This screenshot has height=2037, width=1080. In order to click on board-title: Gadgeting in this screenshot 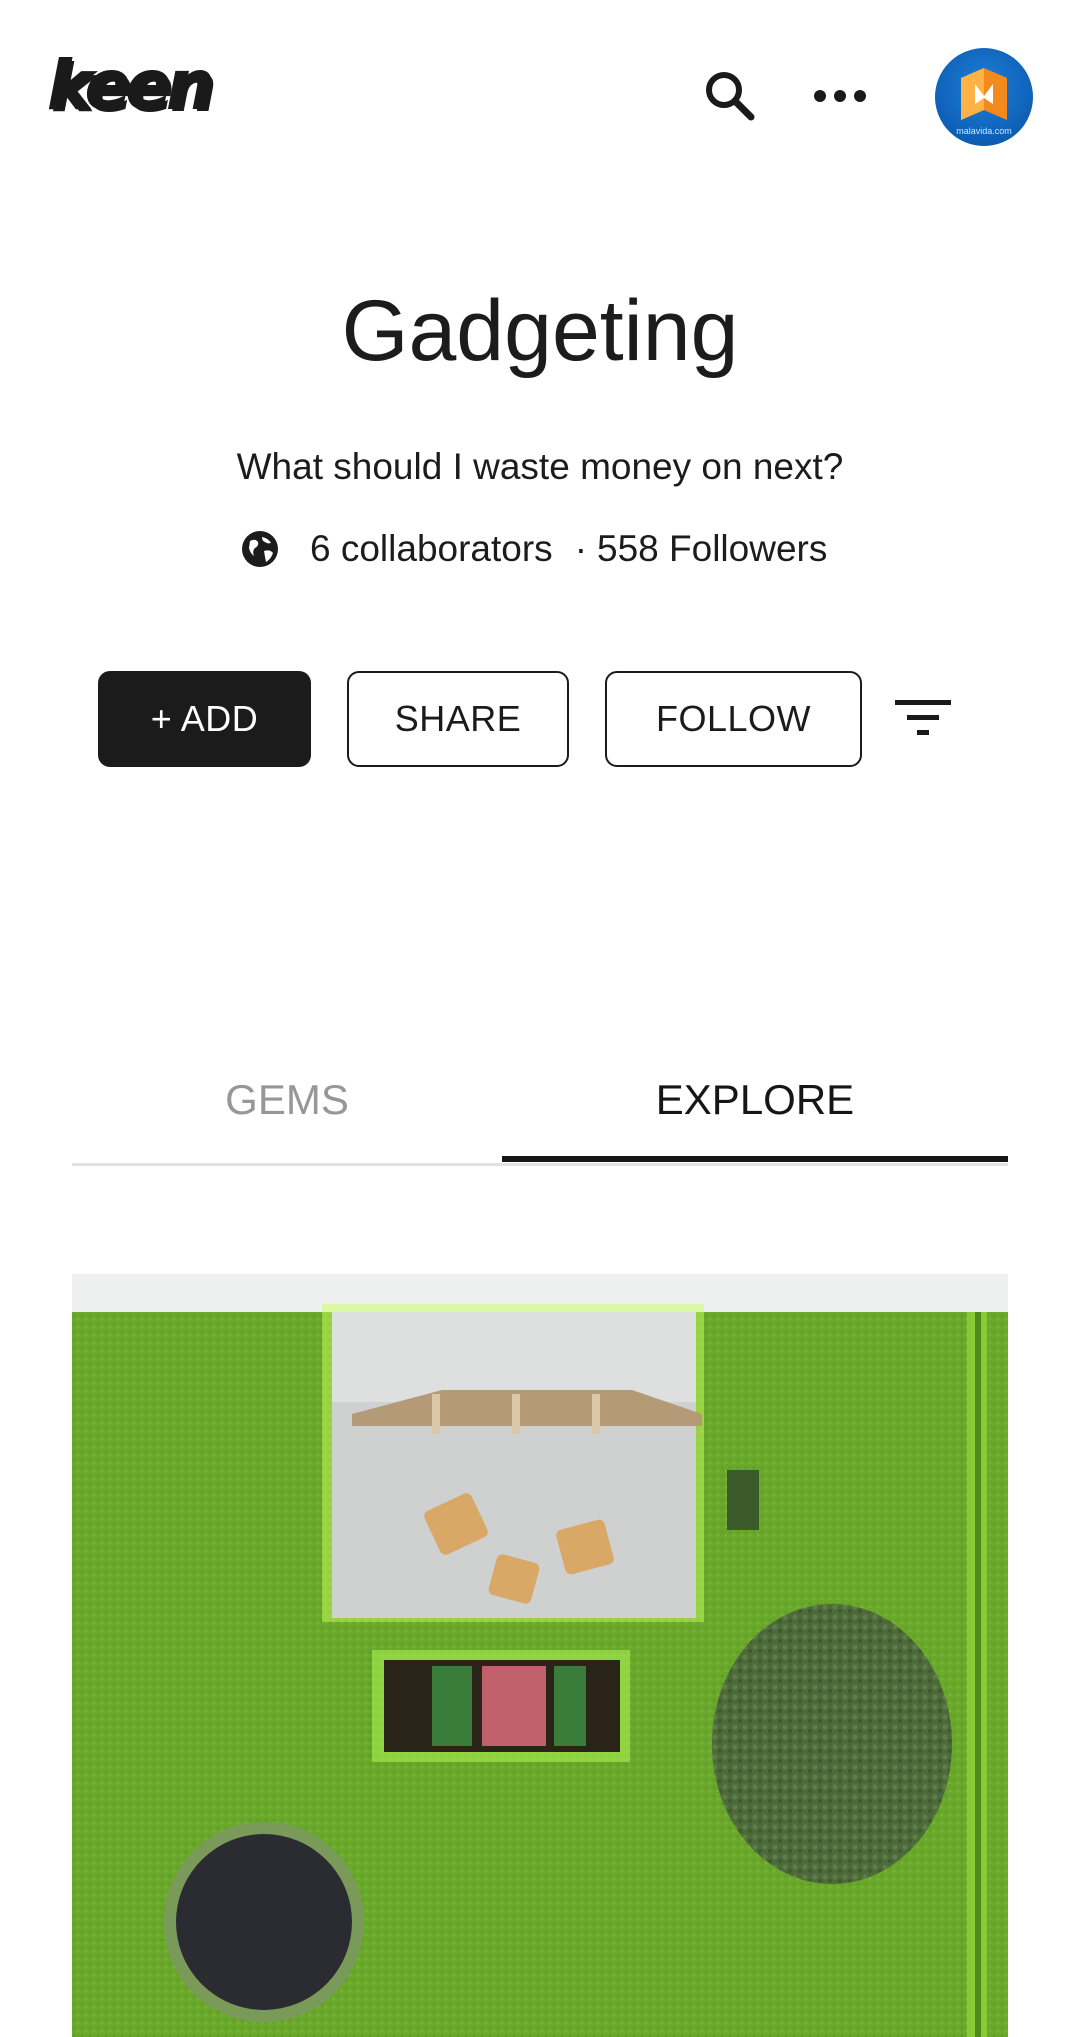, I will do `click(540, 331)`.